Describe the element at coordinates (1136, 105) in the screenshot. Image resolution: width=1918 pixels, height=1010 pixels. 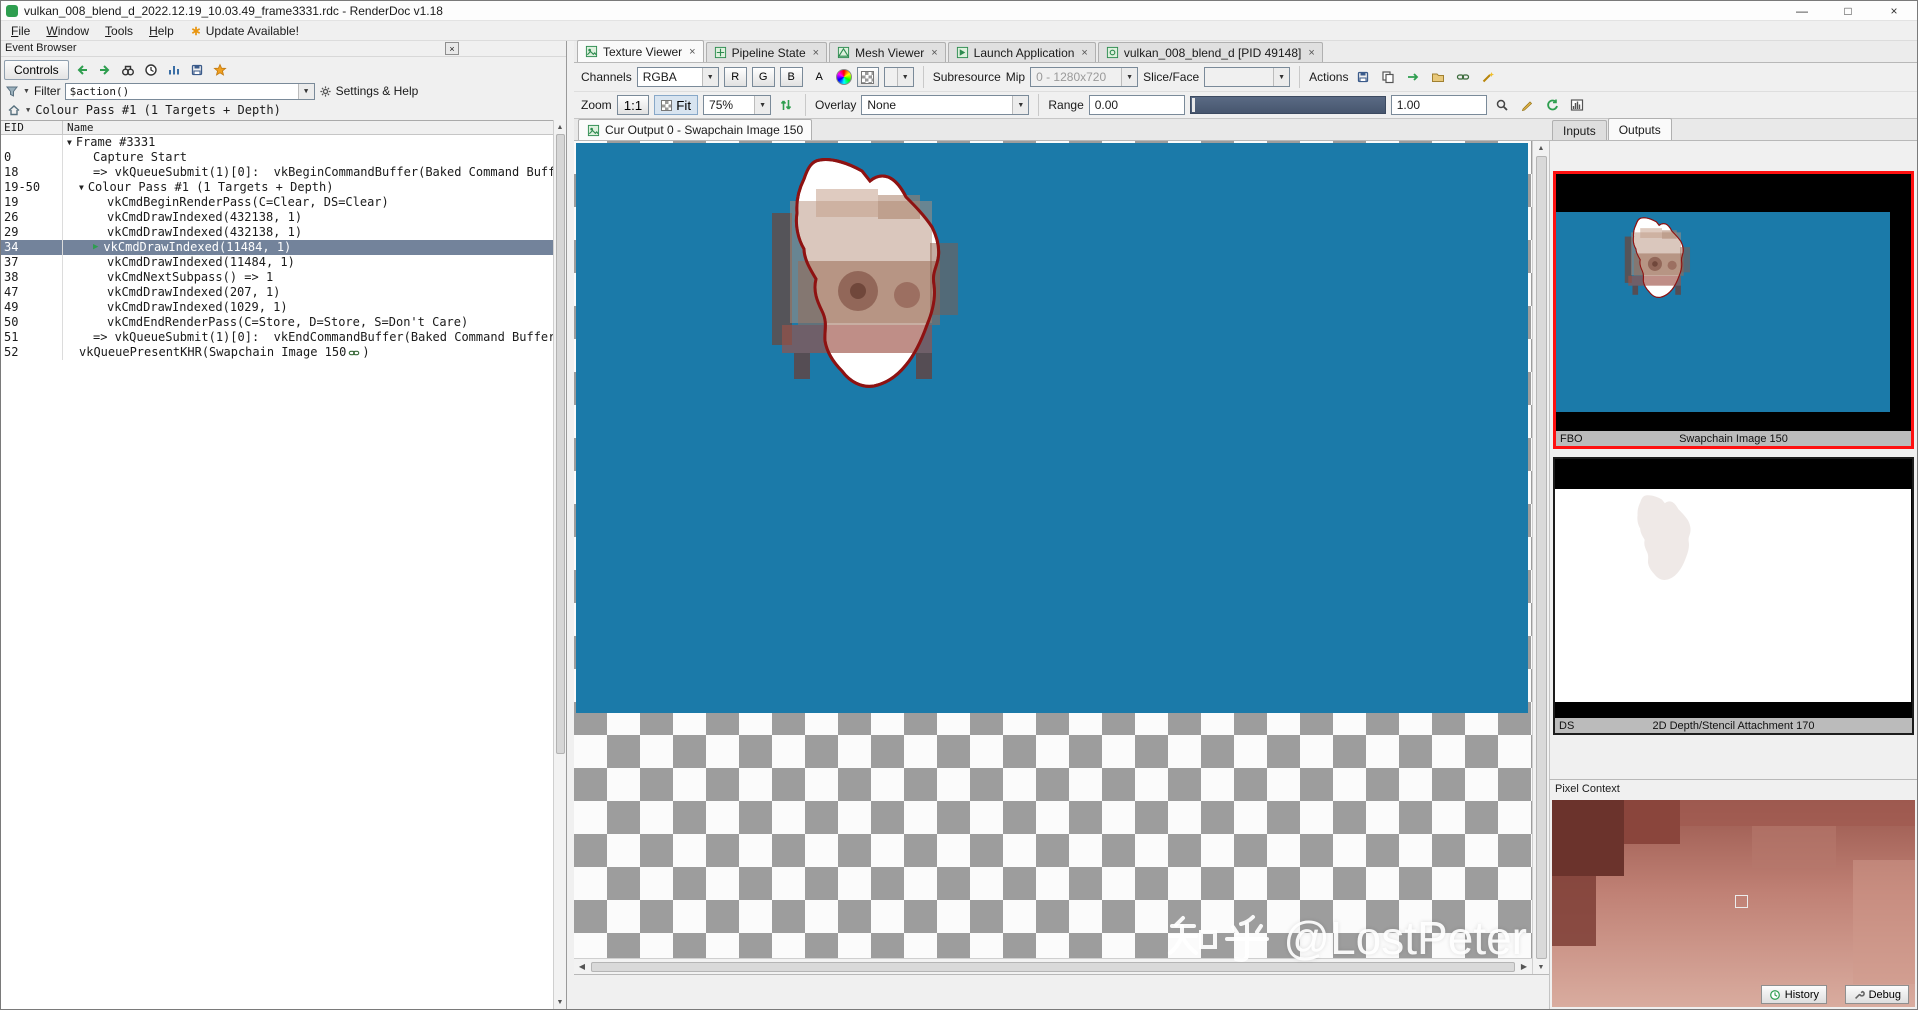
I see `range-min-input: 0.00` at that location.